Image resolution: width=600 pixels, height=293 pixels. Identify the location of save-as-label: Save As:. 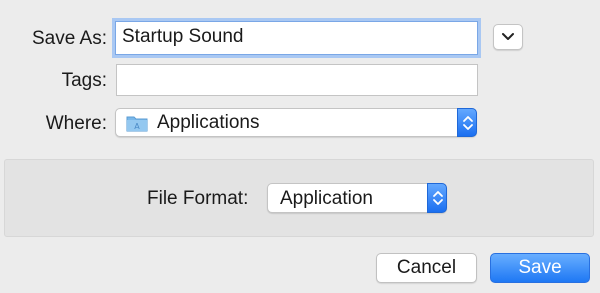
(69, 38).